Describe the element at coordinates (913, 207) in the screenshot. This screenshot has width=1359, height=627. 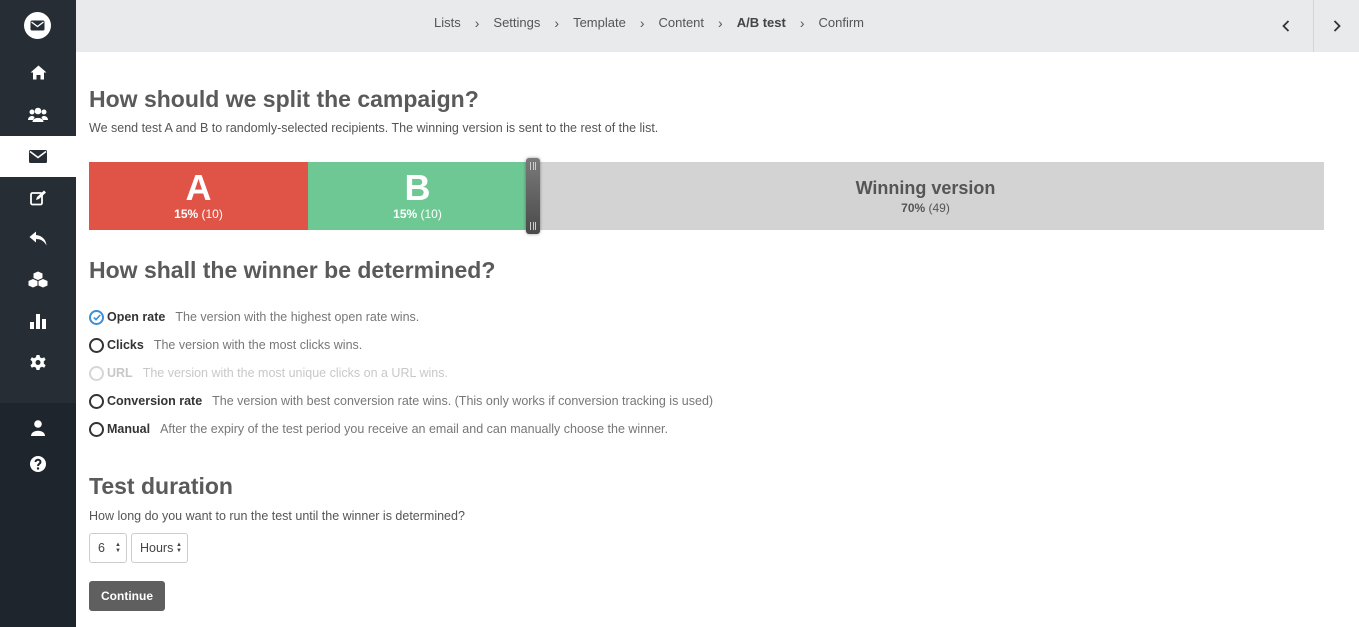
I see `segment-winner-pct: 70%` at that location.